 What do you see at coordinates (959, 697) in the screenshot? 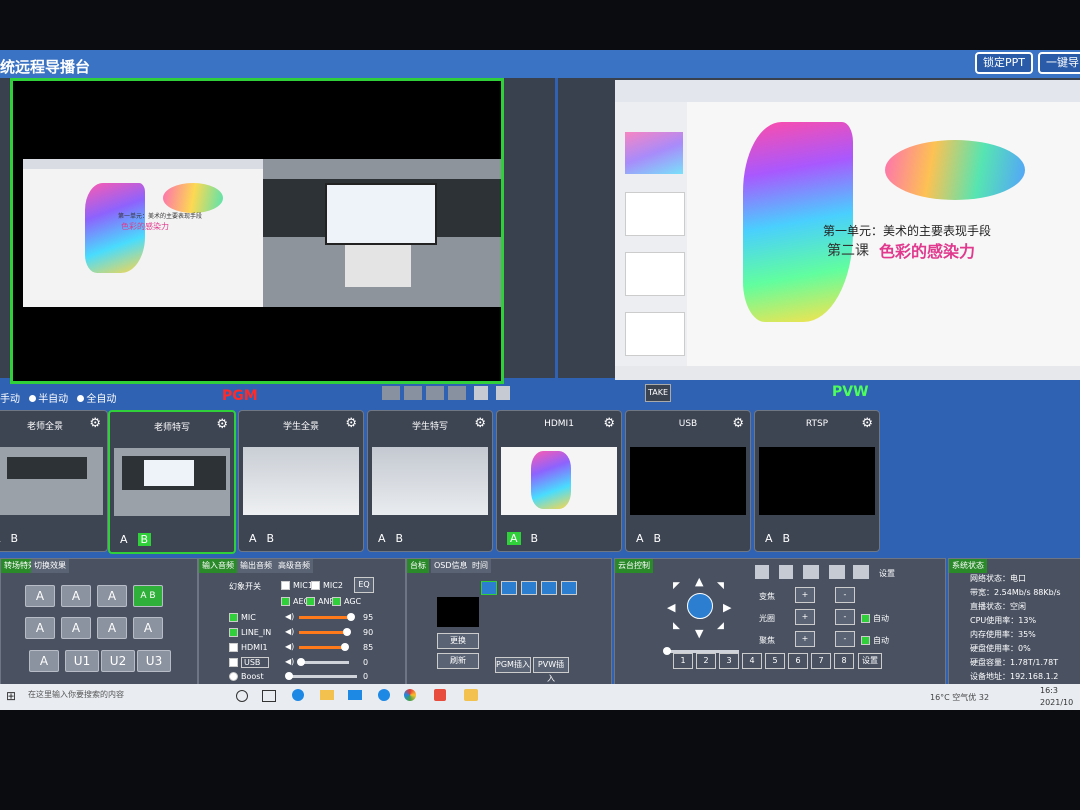
I see `weather-tray: 16°C 空气优 32` at bounding box center [959, 697].